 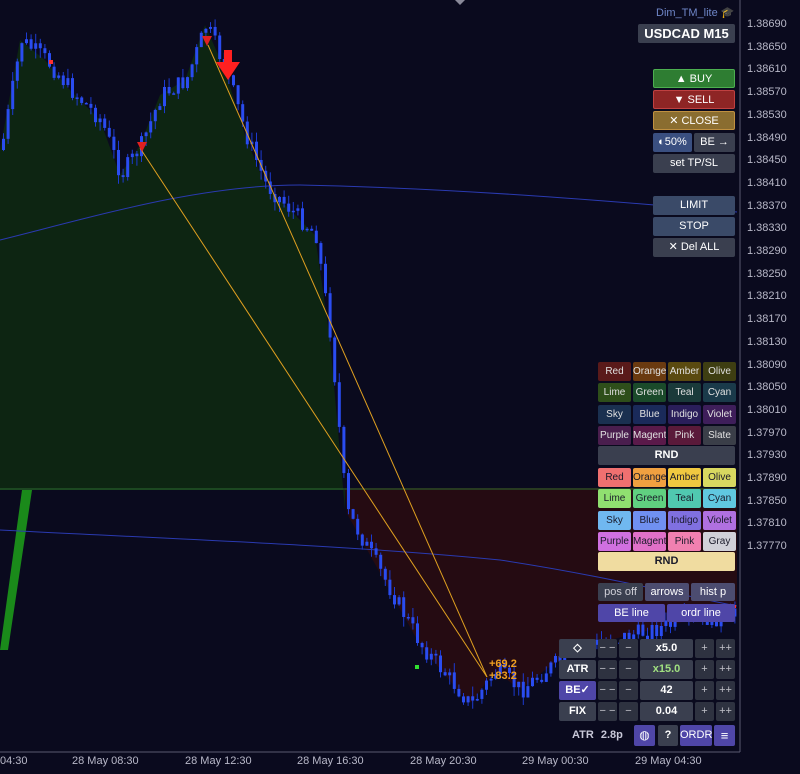 What do you see at coordinates (628, 648) in the screenshot?
I see `setting-0-minus: −` at bounding box center [628, 648].